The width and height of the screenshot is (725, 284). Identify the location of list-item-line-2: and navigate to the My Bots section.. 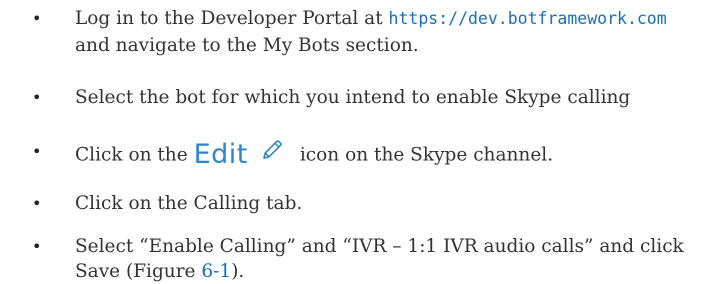
(400, 46).